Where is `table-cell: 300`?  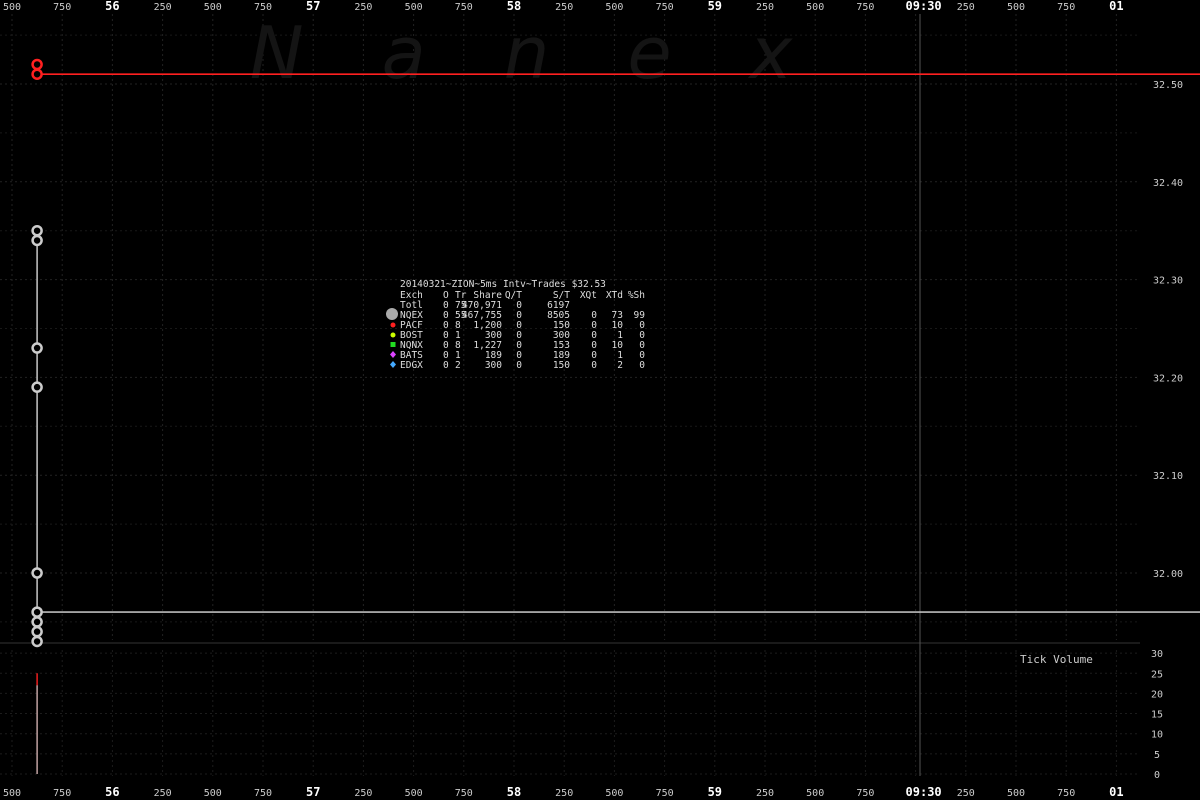
table-cell: 300 is located at coordinates (493, 365).